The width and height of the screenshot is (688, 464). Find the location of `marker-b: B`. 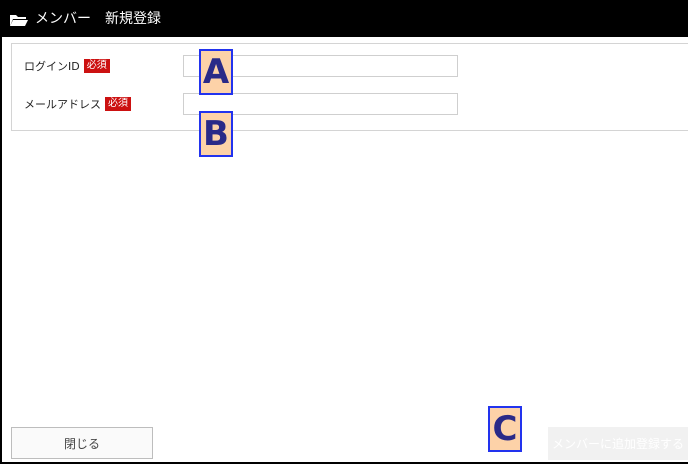

marker-b: B is located at coordinates (216, 134).